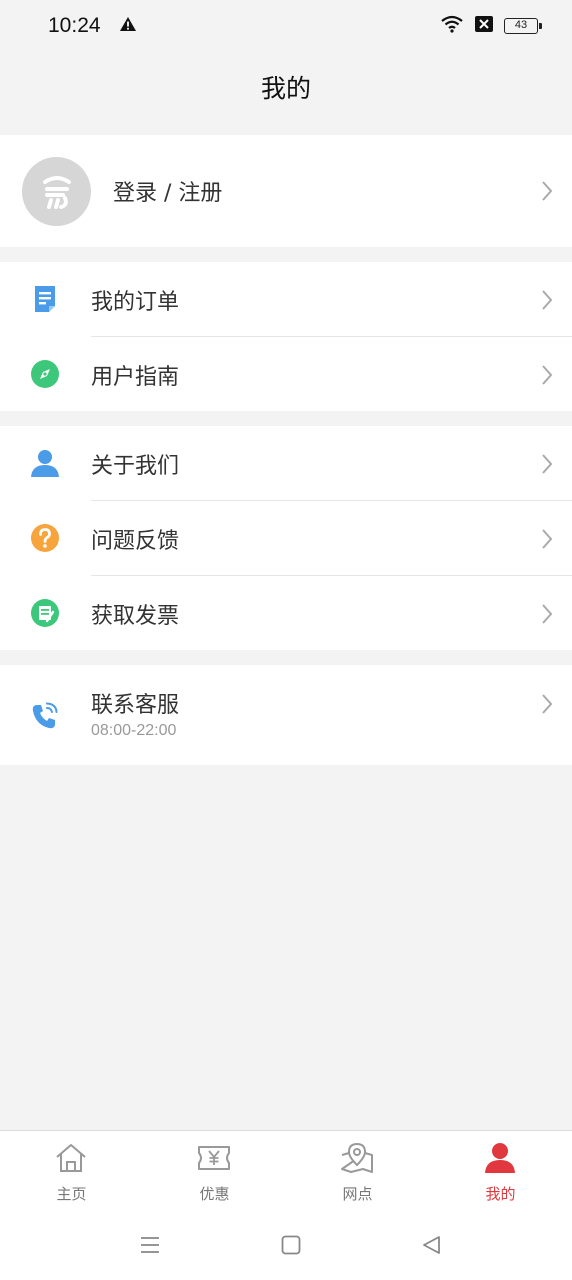 This screenshot has height=1280, width=572. What do you see at coordinates (523, 26) in the screenshot?
I see `battery-indicator: 43` at bounding box center [523, 26].